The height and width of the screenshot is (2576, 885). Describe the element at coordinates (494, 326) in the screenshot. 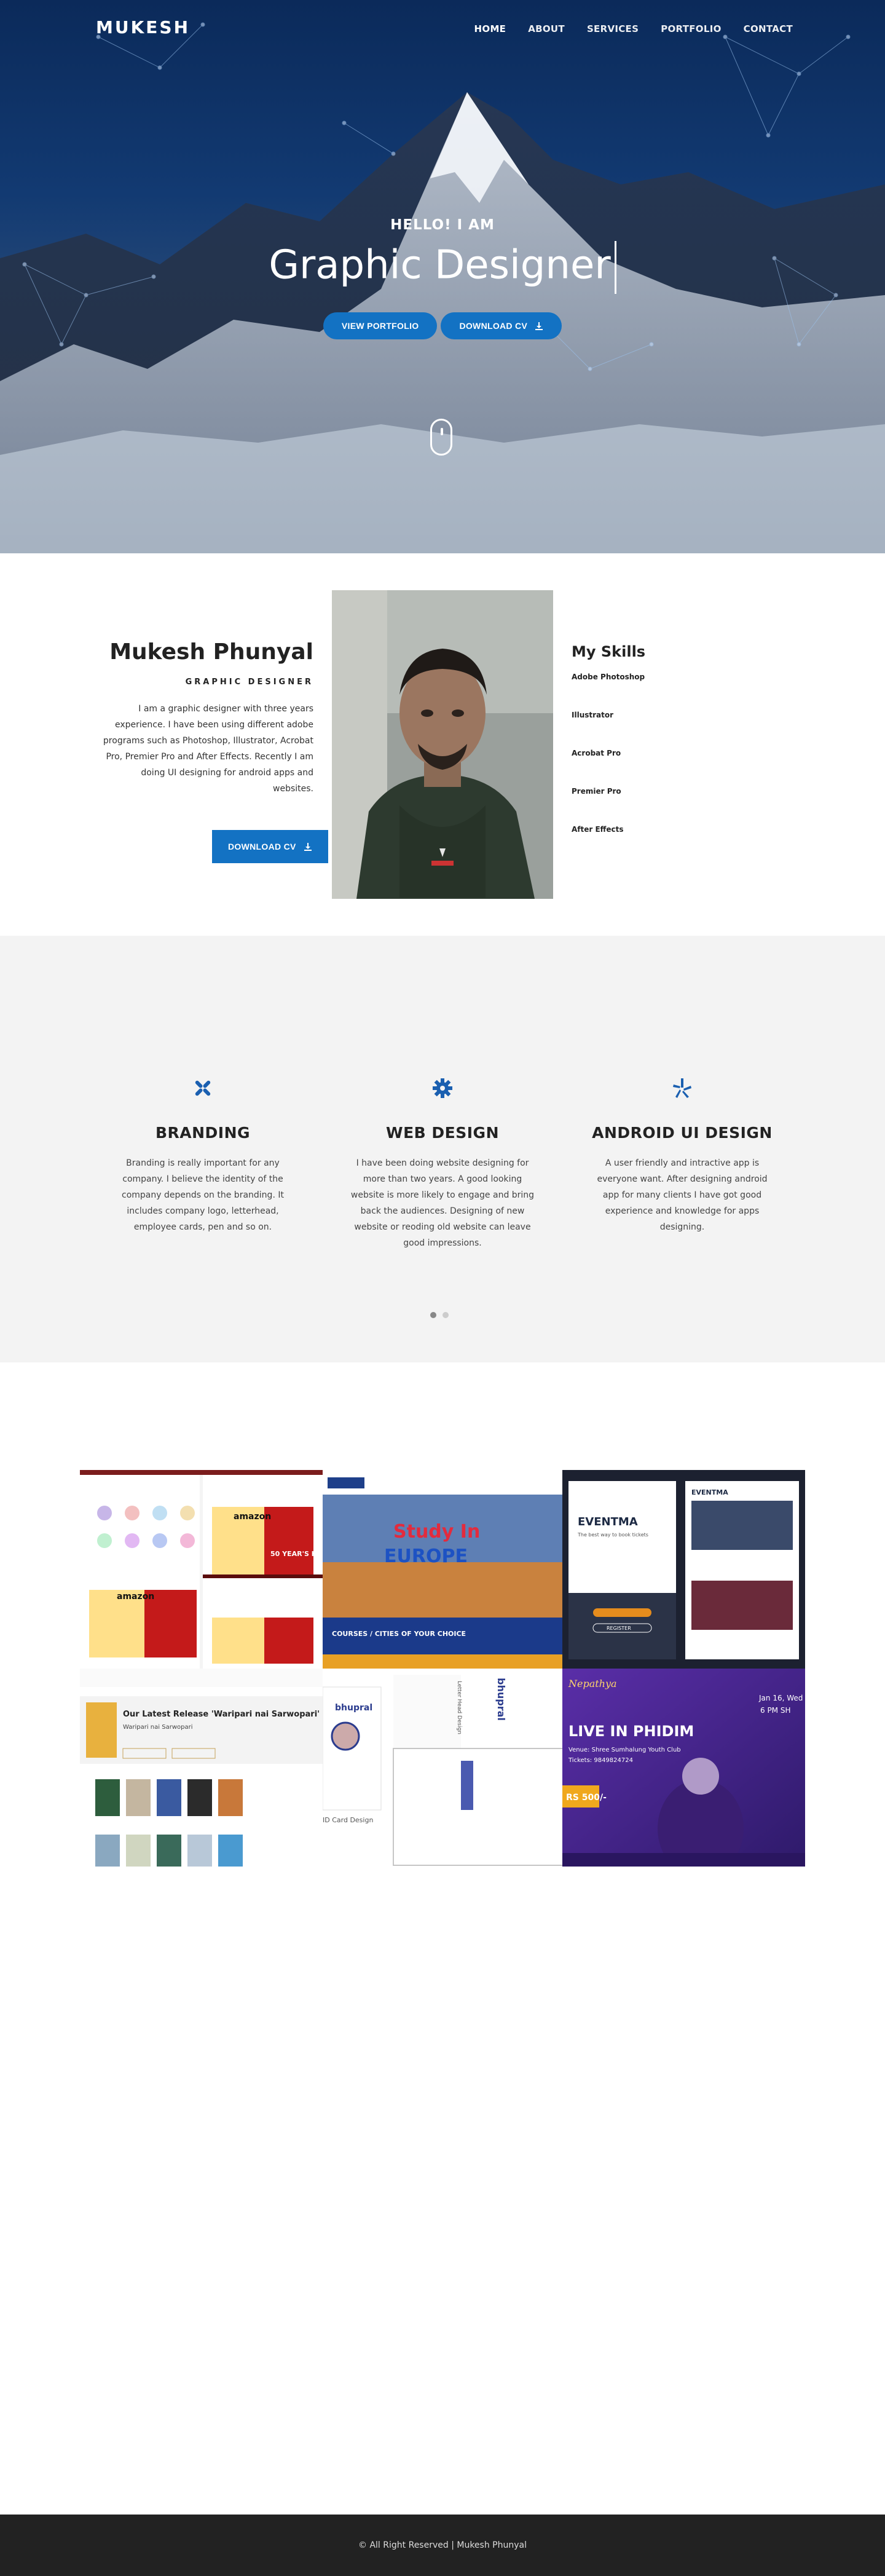

I see `hero-download-cv-label: DOWNLOAD CV` at that location.